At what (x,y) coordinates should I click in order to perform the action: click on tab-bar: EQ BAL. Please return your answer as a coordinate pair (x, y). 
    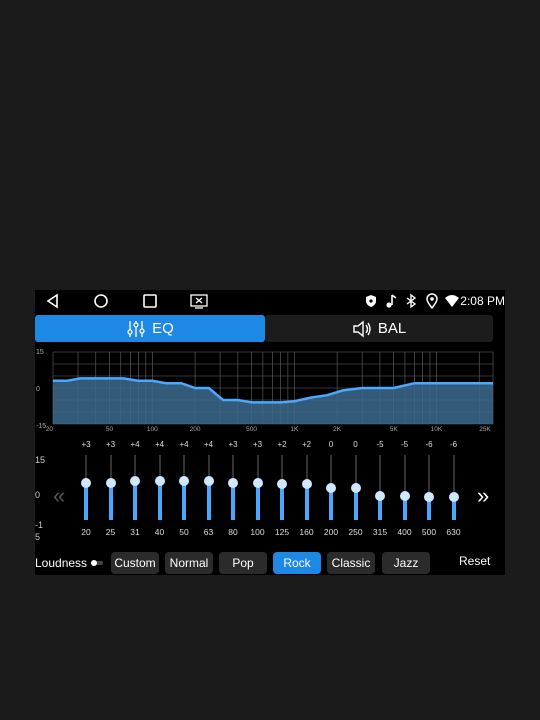
    Looking at the image, I should click on (270, 328).